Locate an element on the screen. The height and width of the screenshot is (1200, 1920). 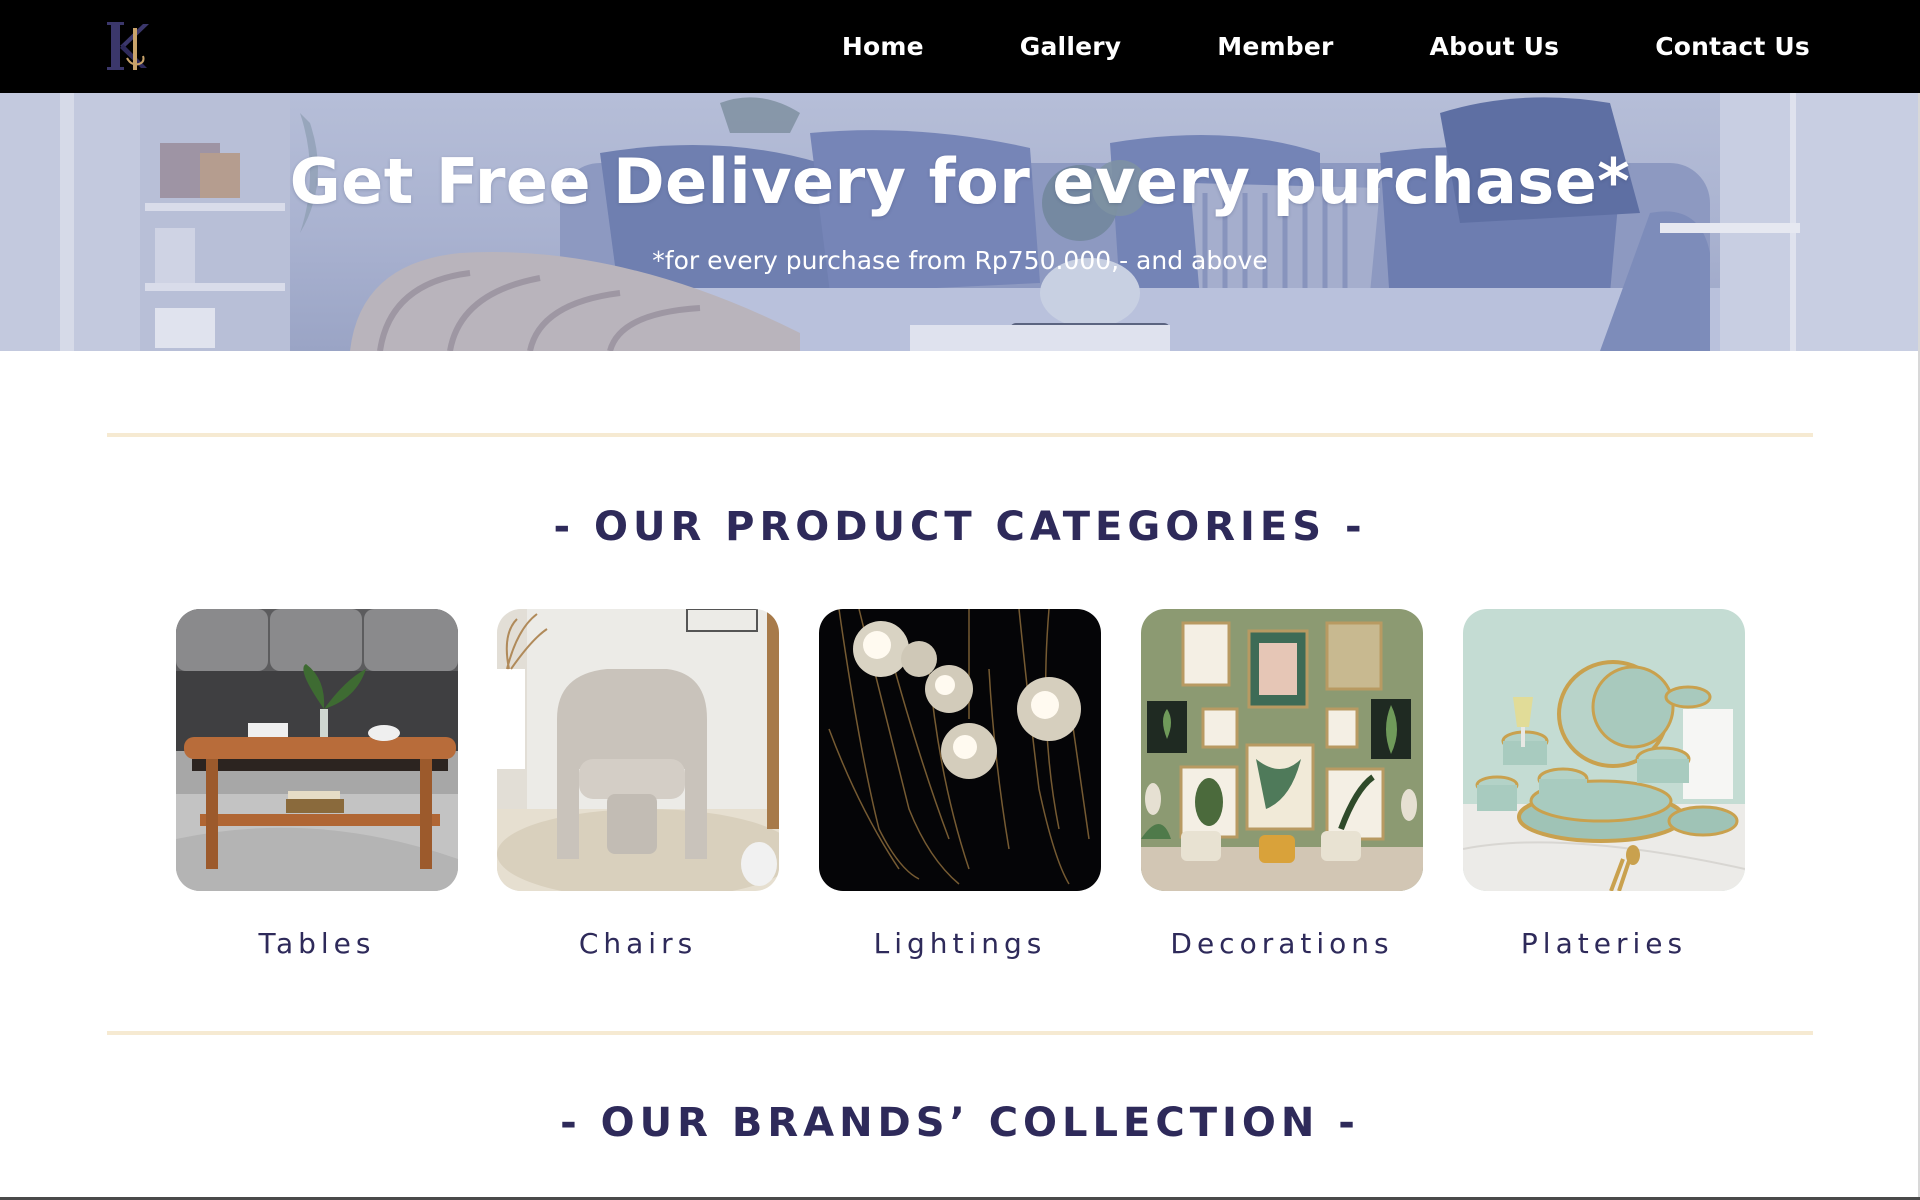
chair-photo-icon is located at coordinates (638, 750).